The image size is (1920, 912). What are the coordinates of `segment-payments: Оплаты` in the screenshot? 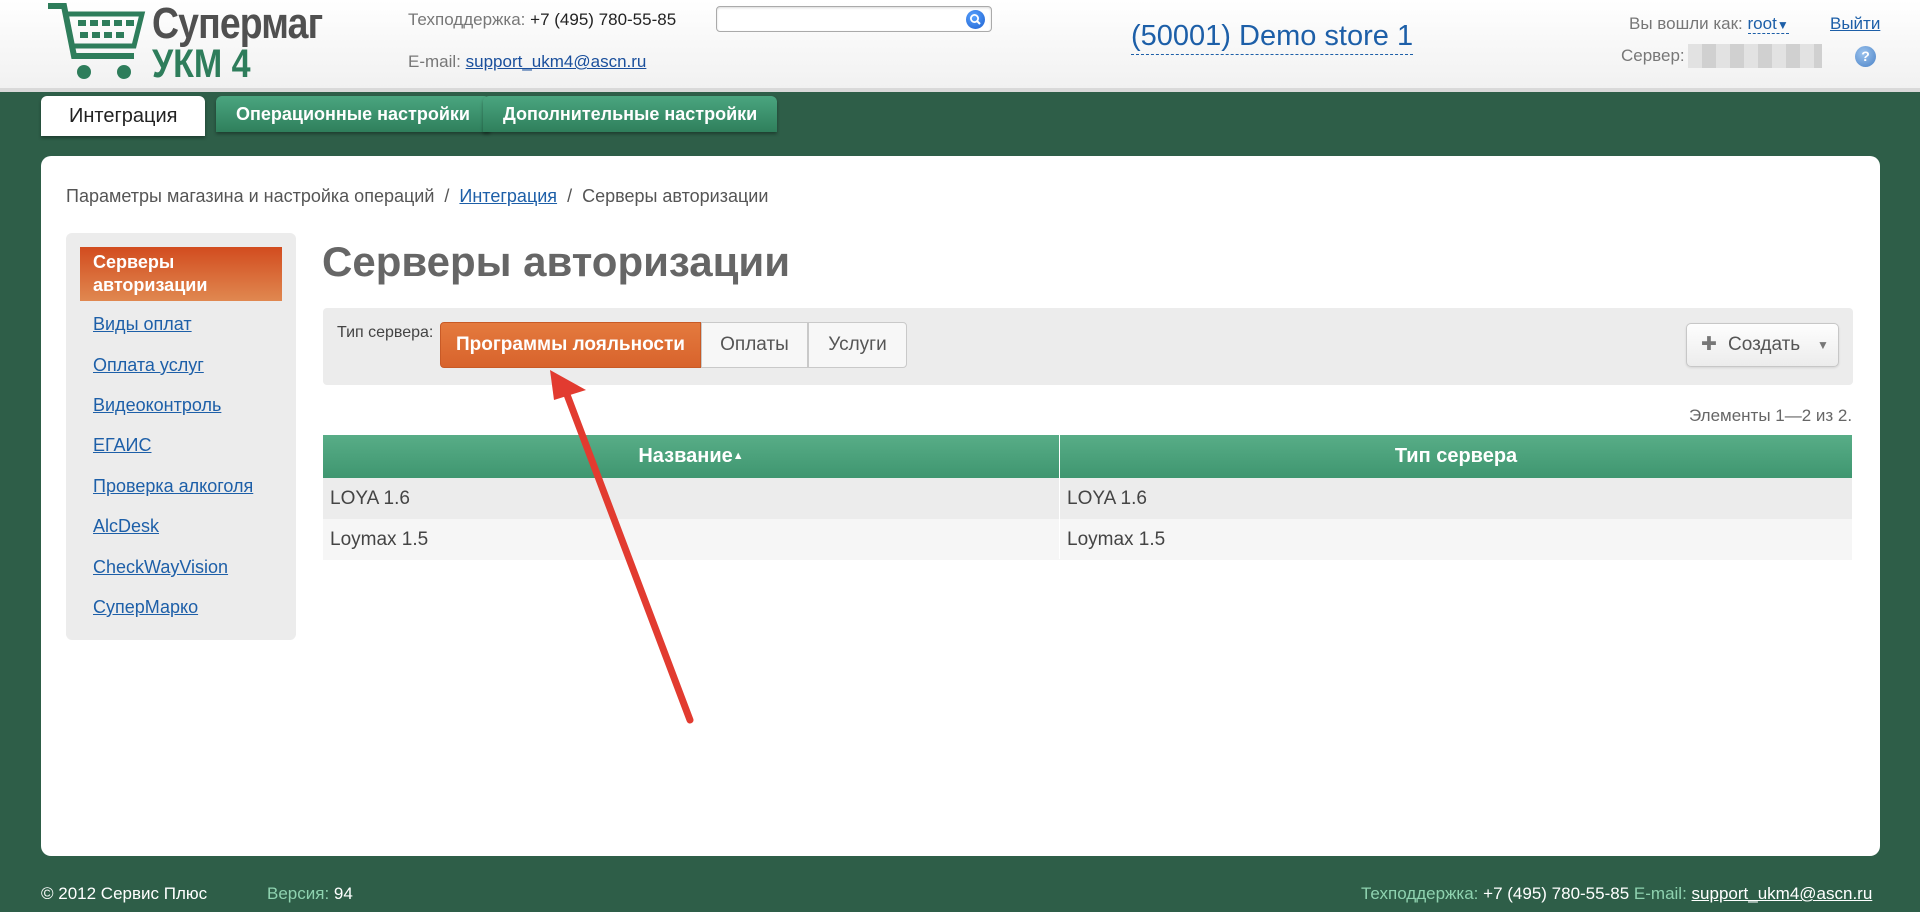 It's located at (754, 345).